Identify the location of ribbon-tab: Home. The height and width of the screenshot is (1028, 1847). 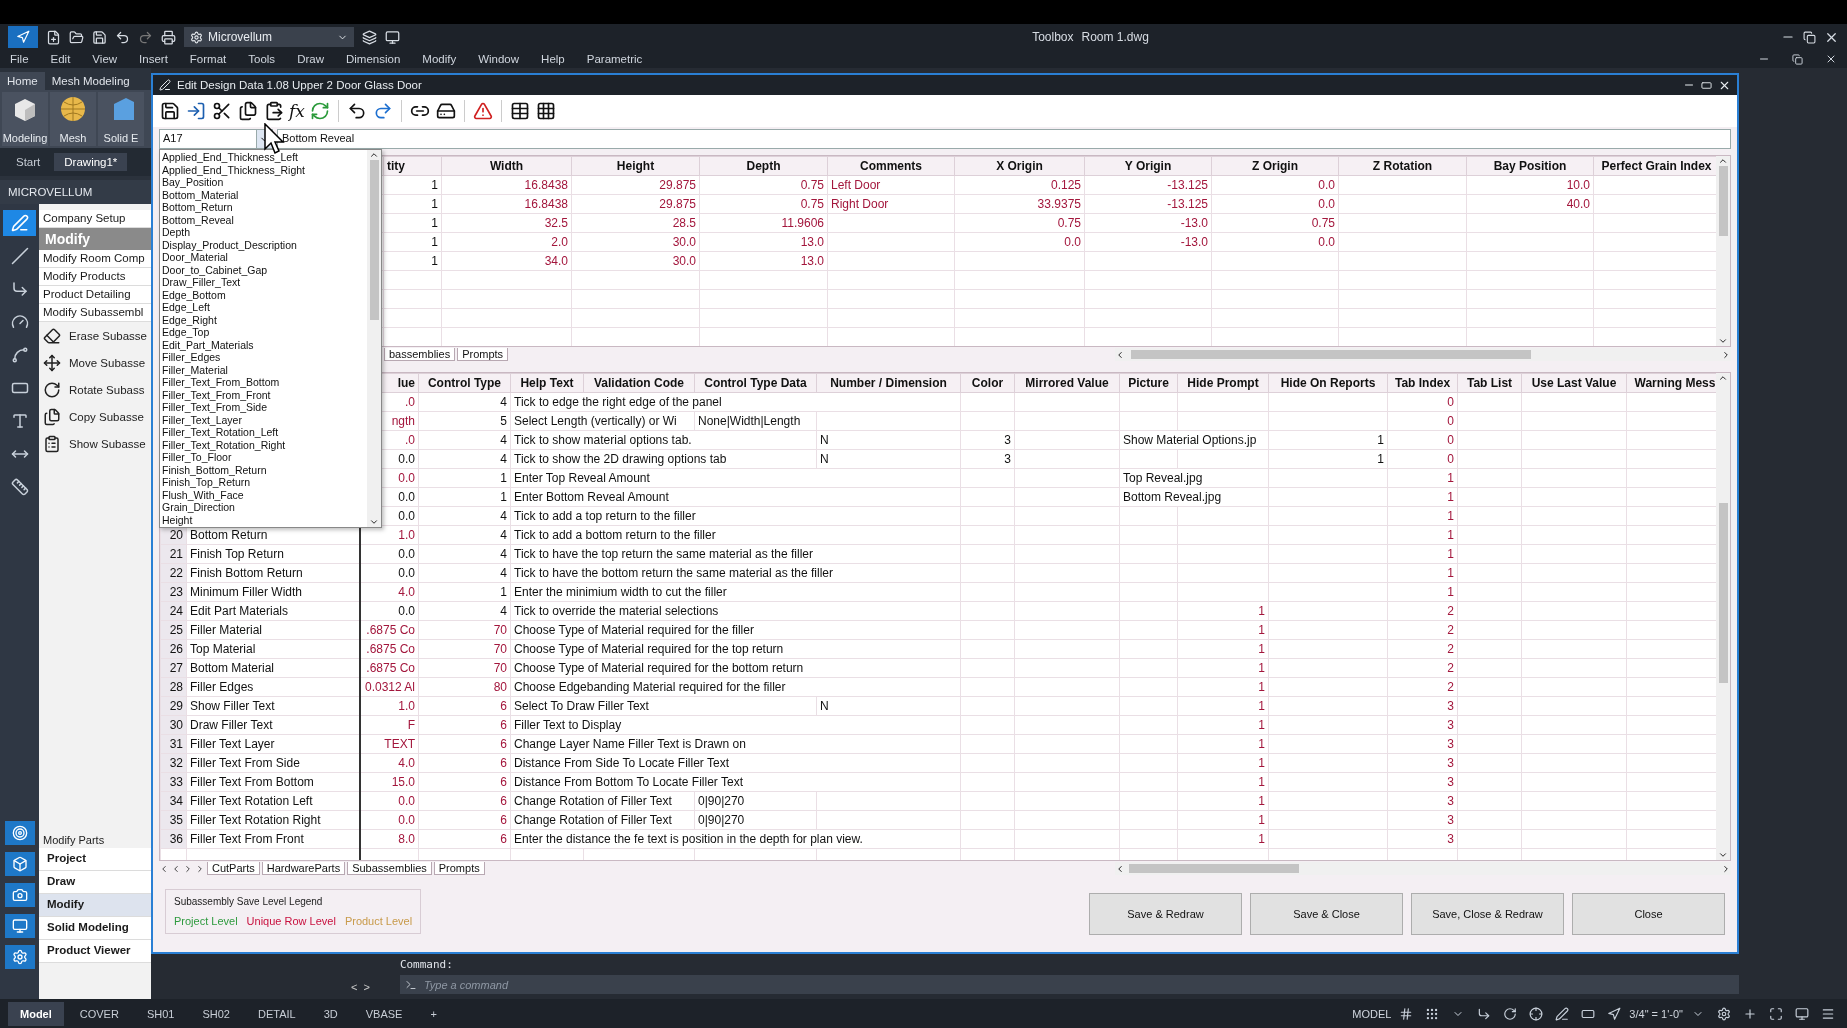
(22, 81).